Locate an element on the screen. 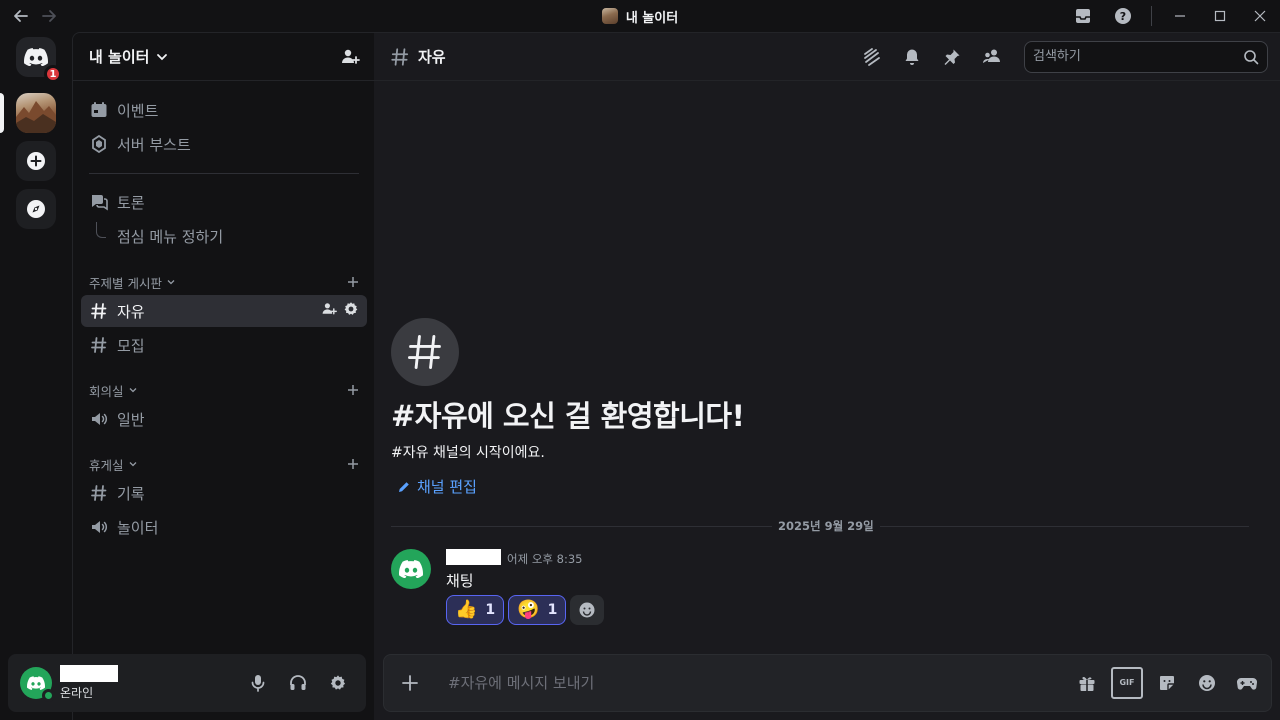 The image size is (1280, 720). channel-item-recruit: 모집 is located at coordinates (224, 345).